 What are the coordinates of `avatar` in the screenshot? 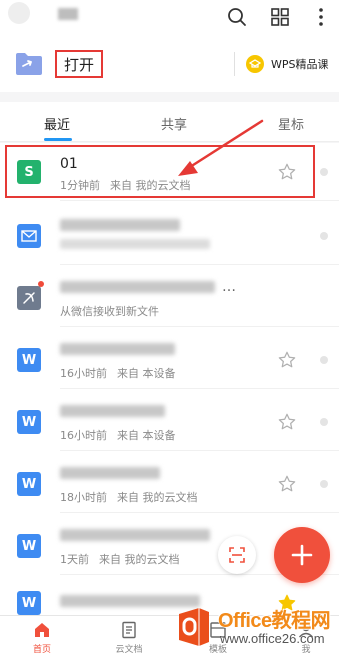 It's located at (19, 13).